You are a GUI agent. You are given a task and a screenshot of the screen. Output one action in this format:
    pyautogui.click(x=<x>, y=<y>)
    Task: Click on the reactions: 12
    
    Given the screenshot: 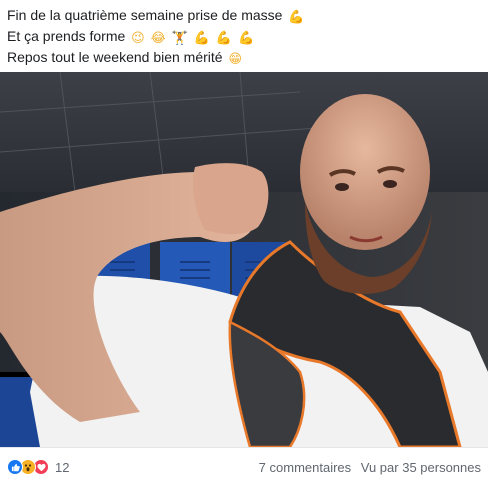 What is the action you would take?
    pyautogui.click(x=38, y=467)
    